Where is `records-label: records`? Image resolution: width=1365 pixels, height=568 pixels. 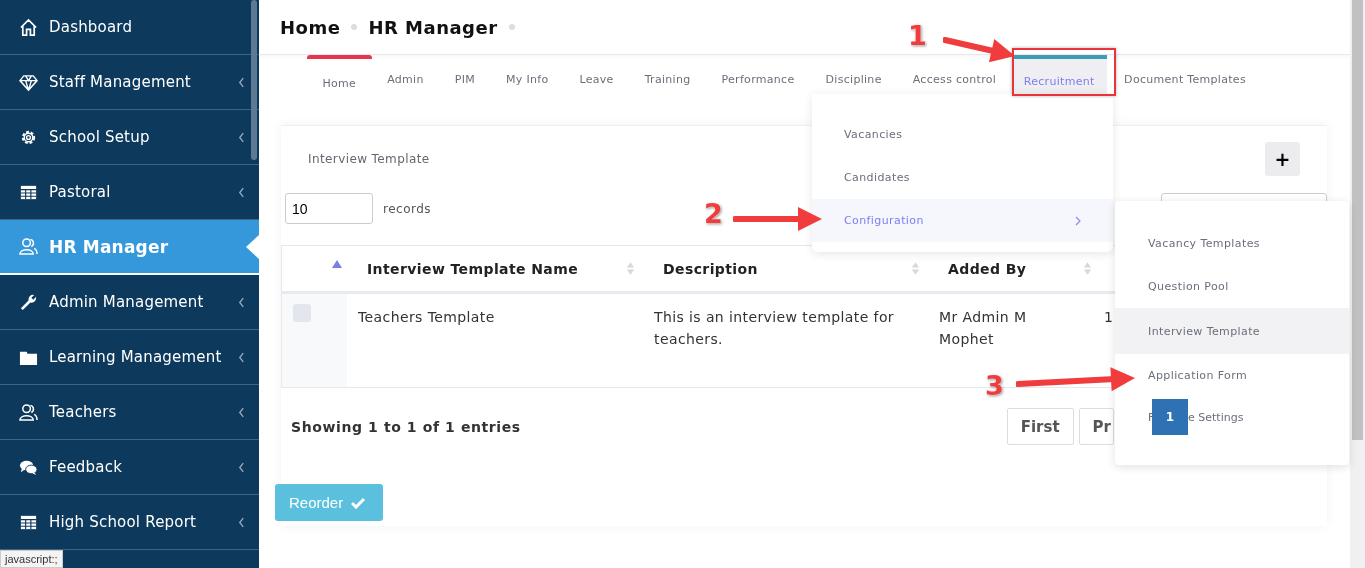 records-label: records is located at coordinates (407, 208).